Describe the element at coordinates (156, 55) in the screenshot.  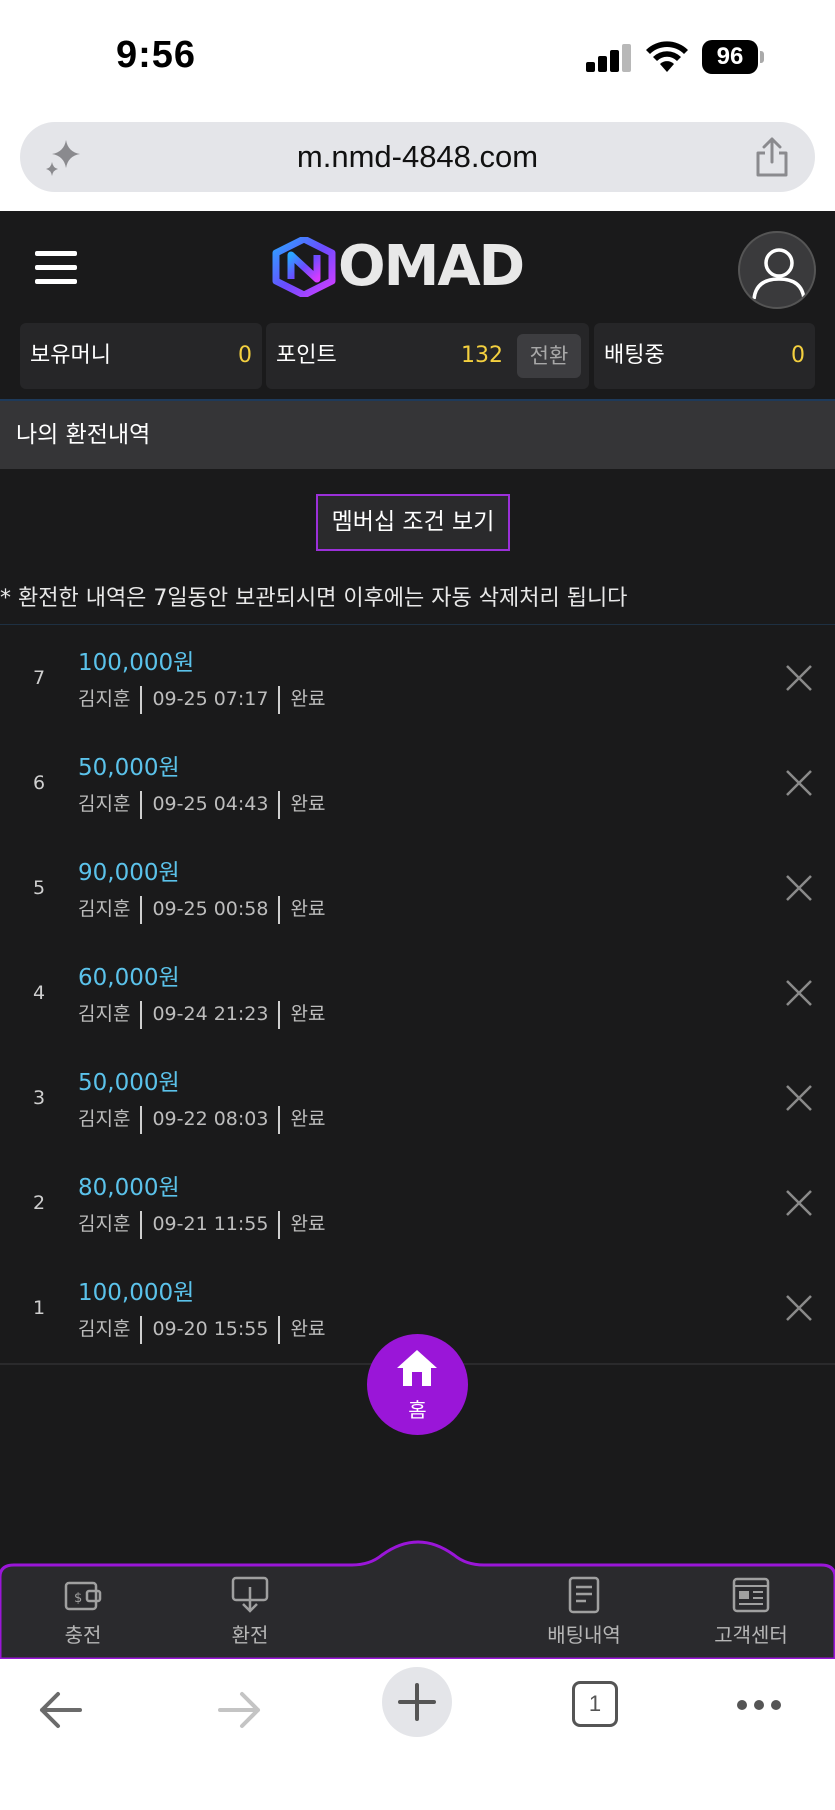
I see `status-time: 9:56` at that location.